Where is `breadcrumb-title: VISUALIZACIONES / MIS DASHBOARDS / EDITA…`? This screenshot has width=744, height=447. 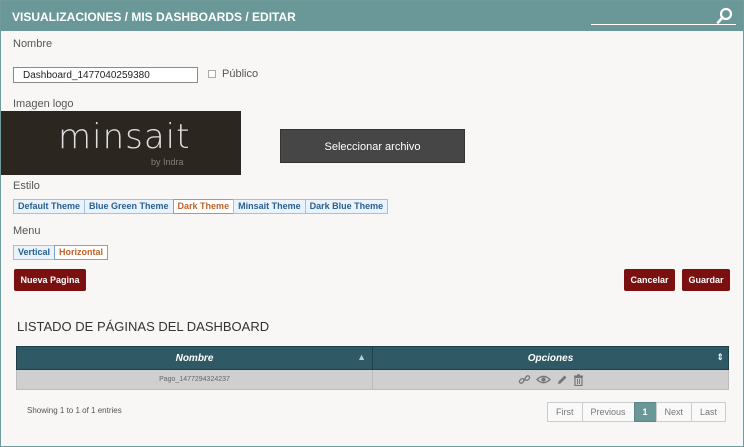
breadcrumb-title: VISUALIZACIONES / MIS DASHBOARDS / EDITA… is located at coordinates (154, 17).